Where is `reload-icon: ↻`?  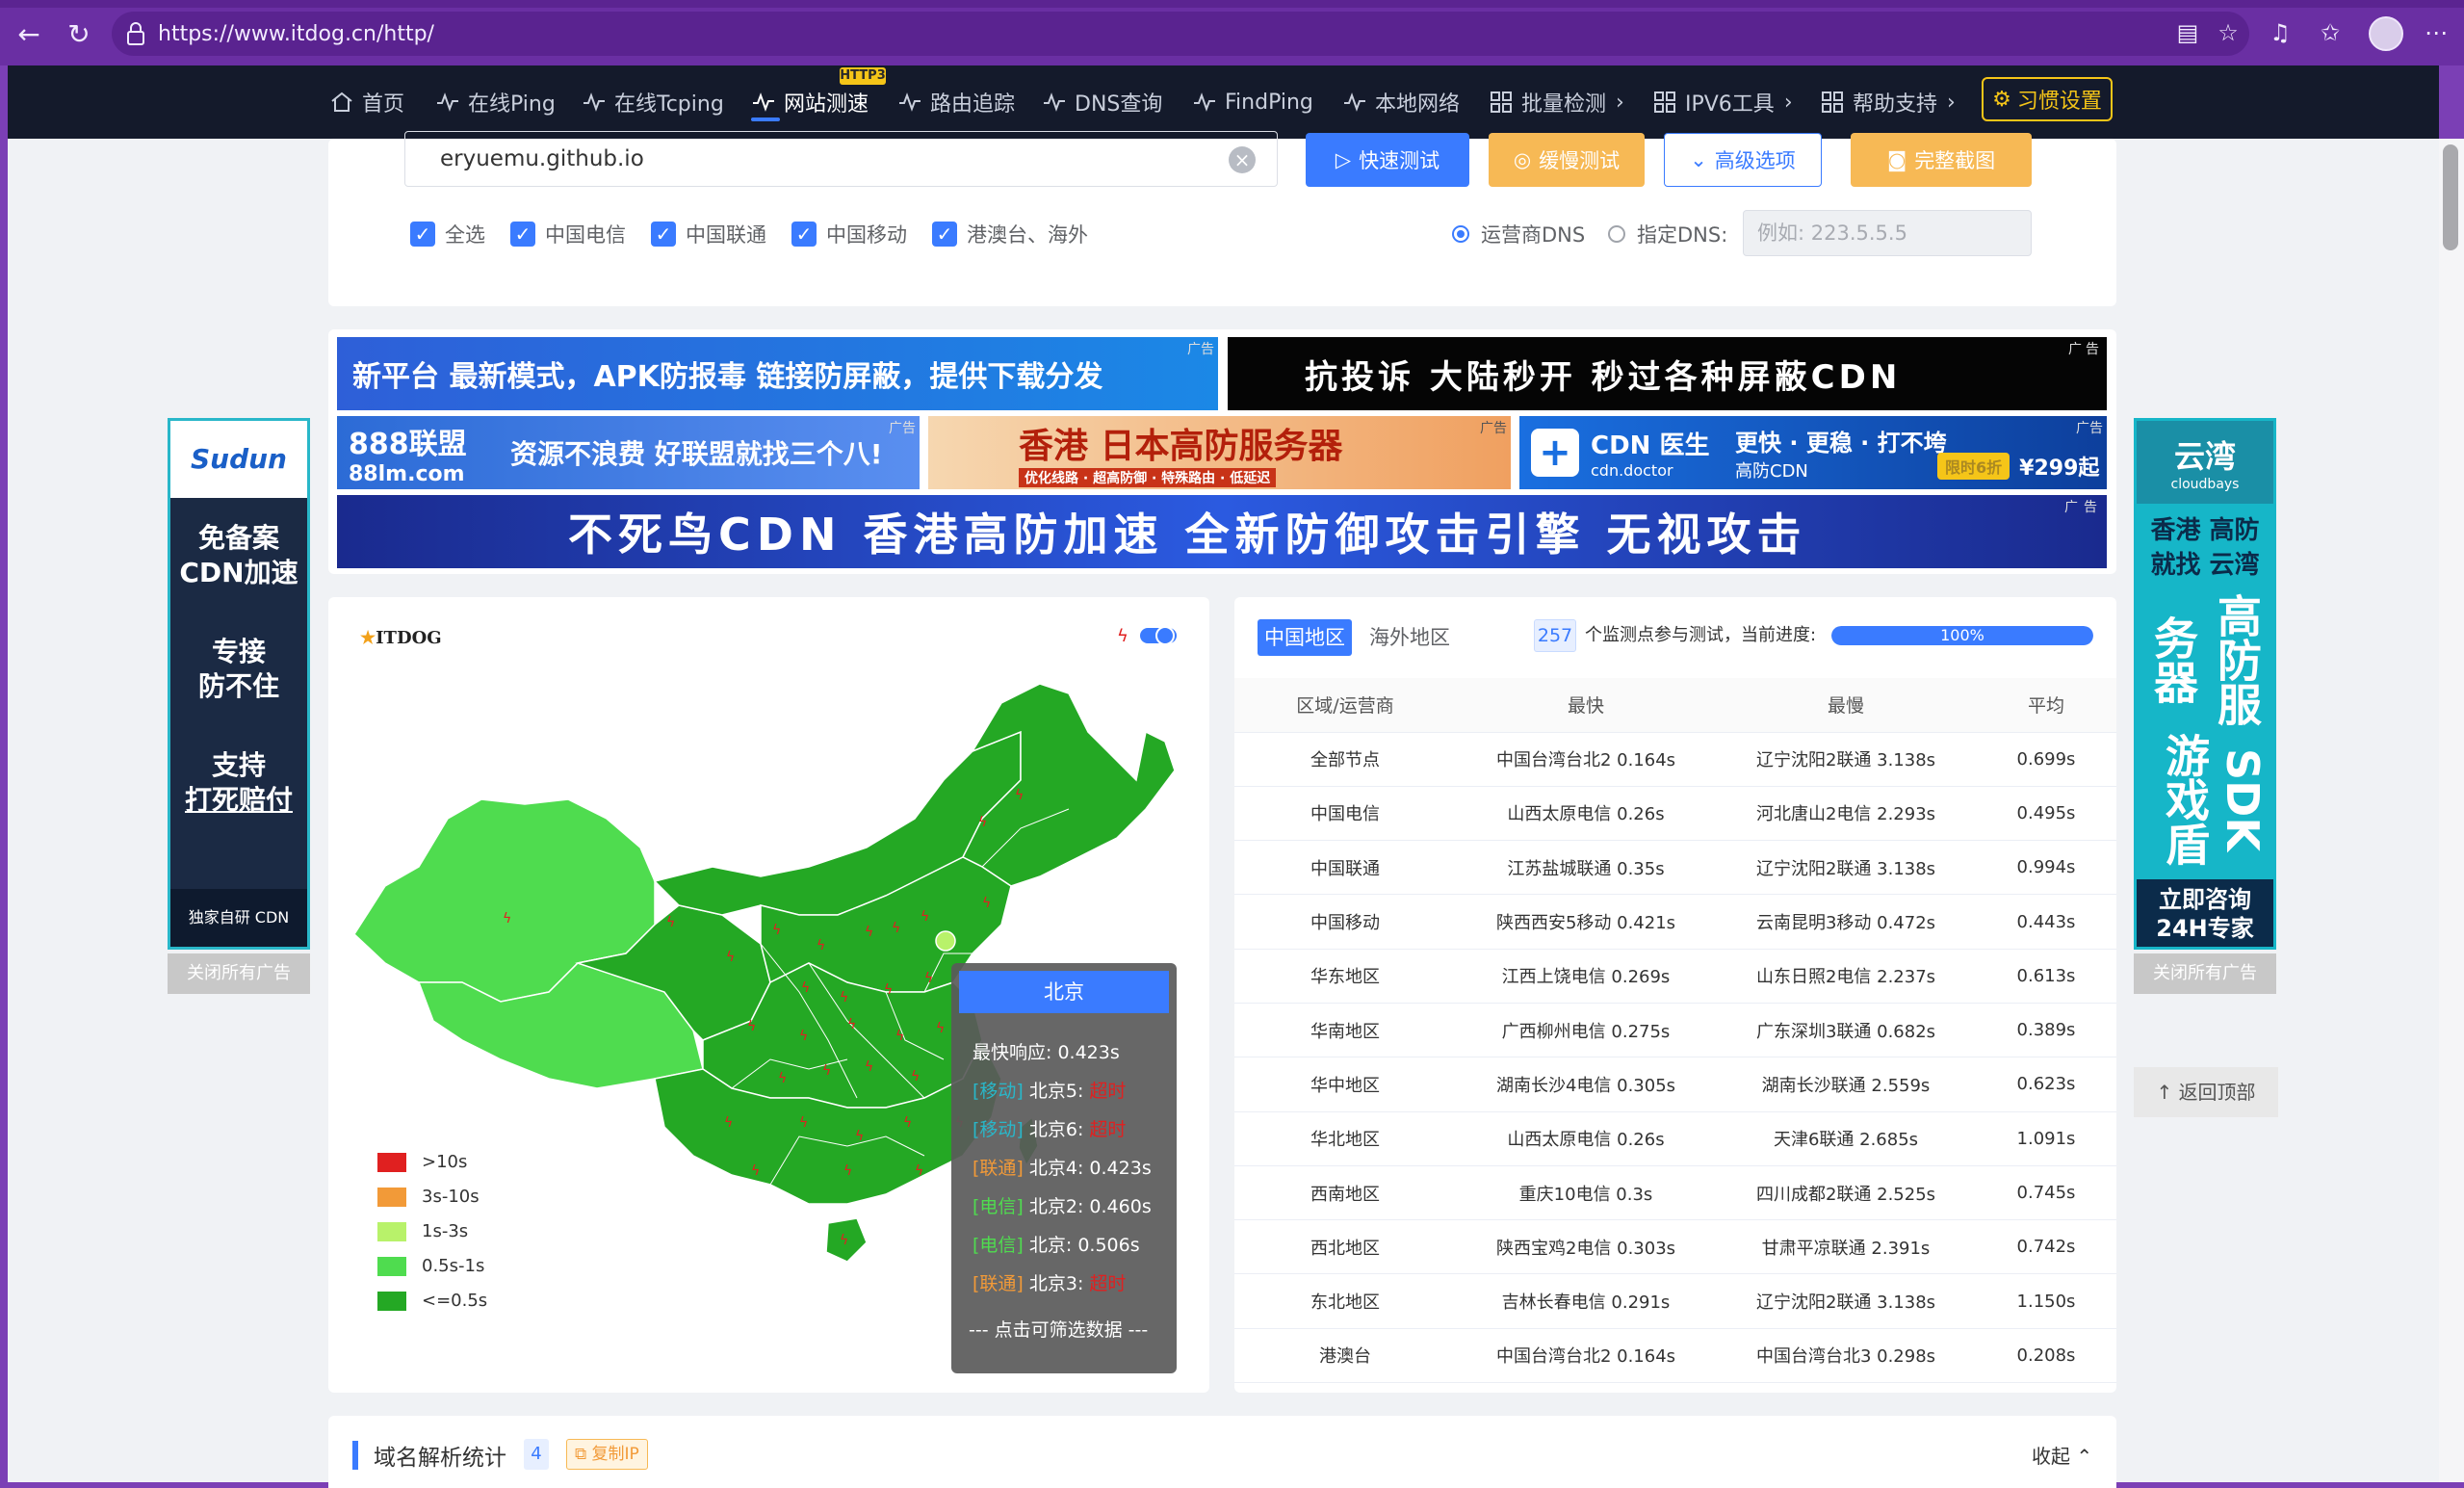 reload-icon: ↻ is located at coordinates (79, 34).